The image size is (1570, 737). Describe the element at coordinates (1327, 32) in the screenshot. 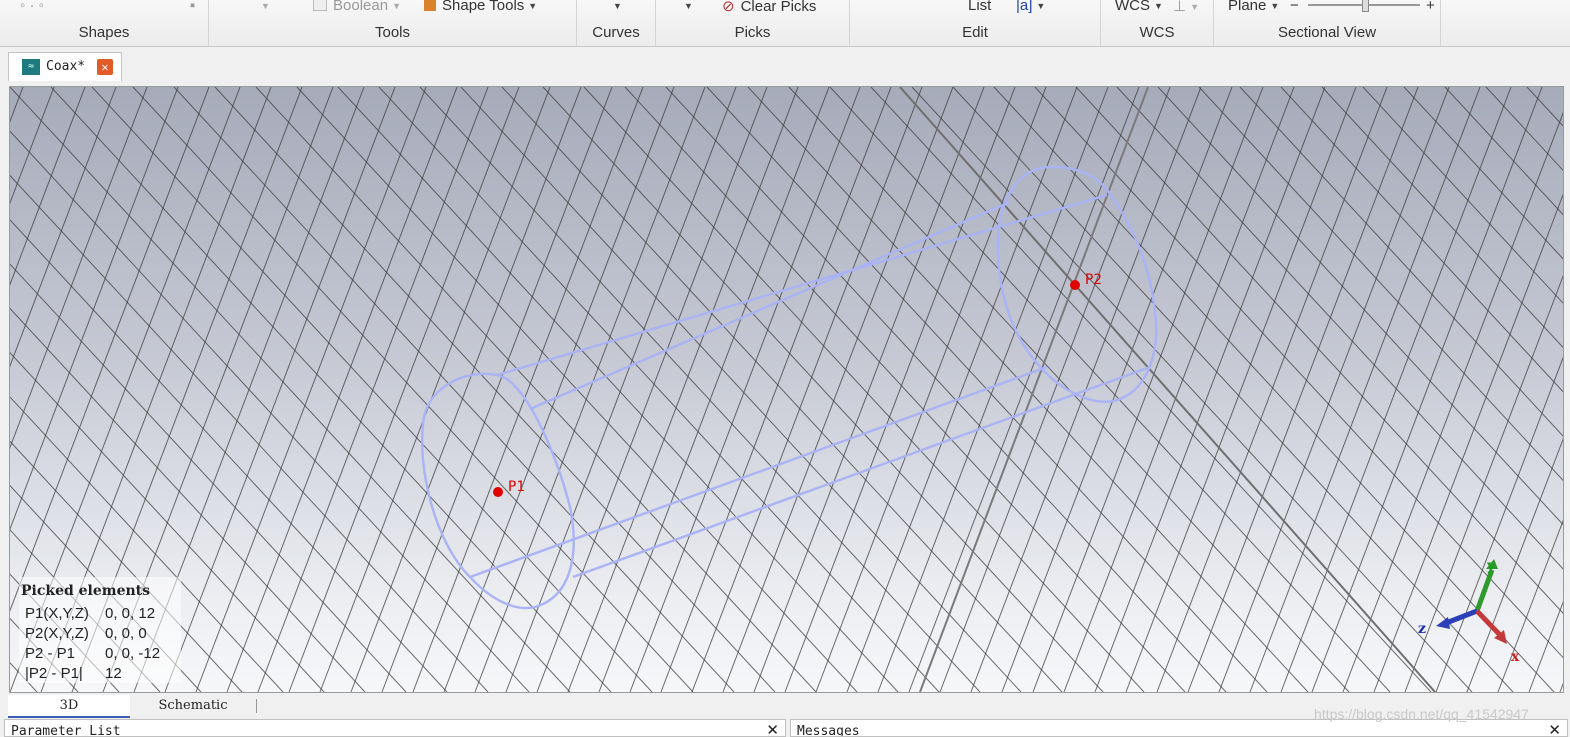

I see `group-label-sectional-view: Sectional View` at that location.